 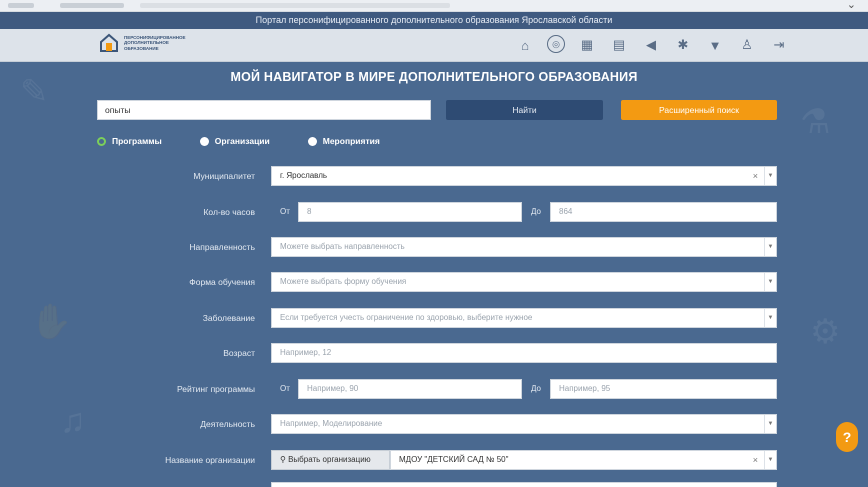 I want to click on disease-label: Заболевание, so click(x=228, y=318).